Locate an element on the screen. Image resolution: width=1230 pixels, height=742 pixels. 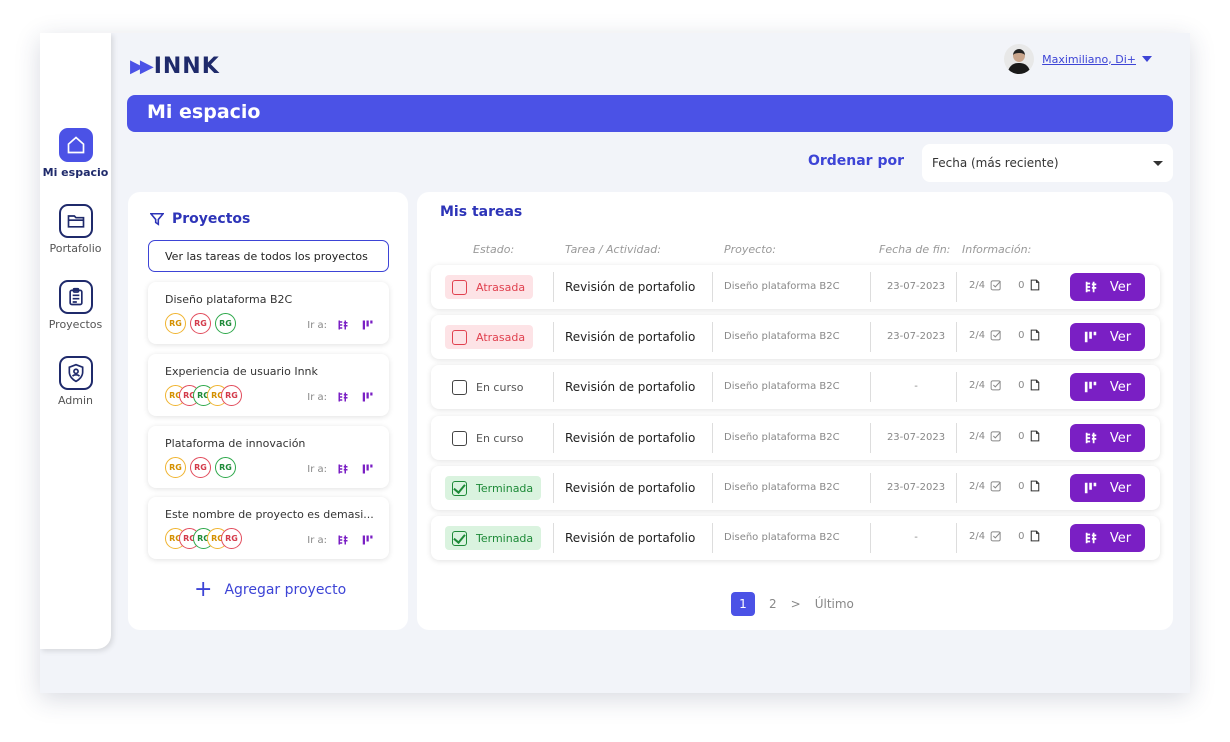
sidebar-item-label: Admin is located at coordinates (75, 400).